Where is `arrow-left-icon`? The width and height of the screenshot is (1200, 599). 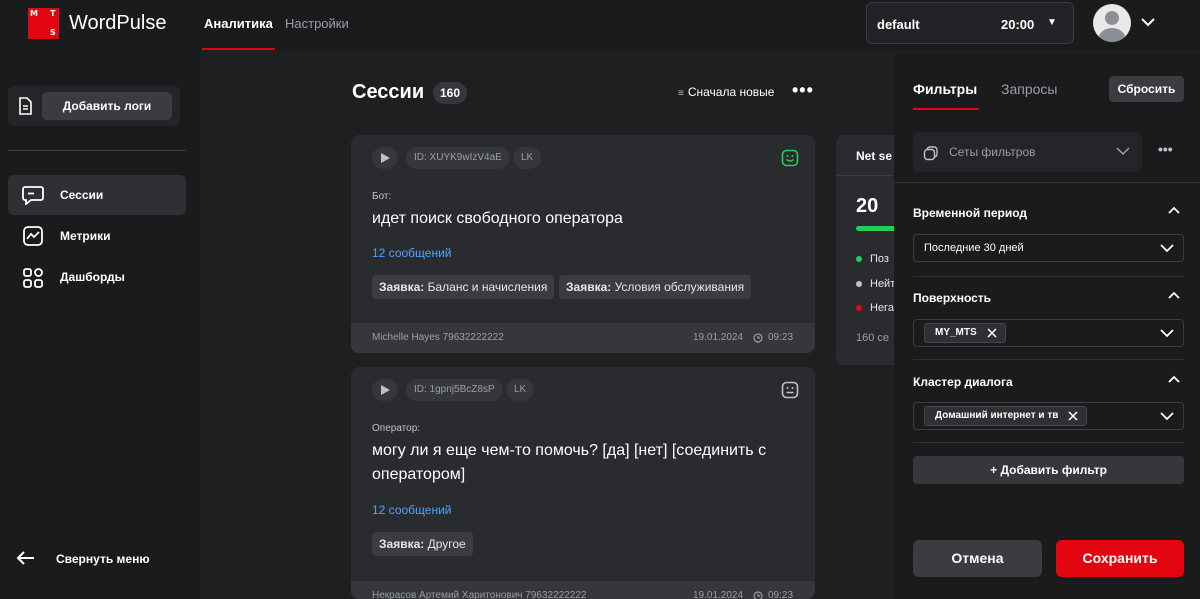 arrow-left-icon is located at coordinates (25, 558).